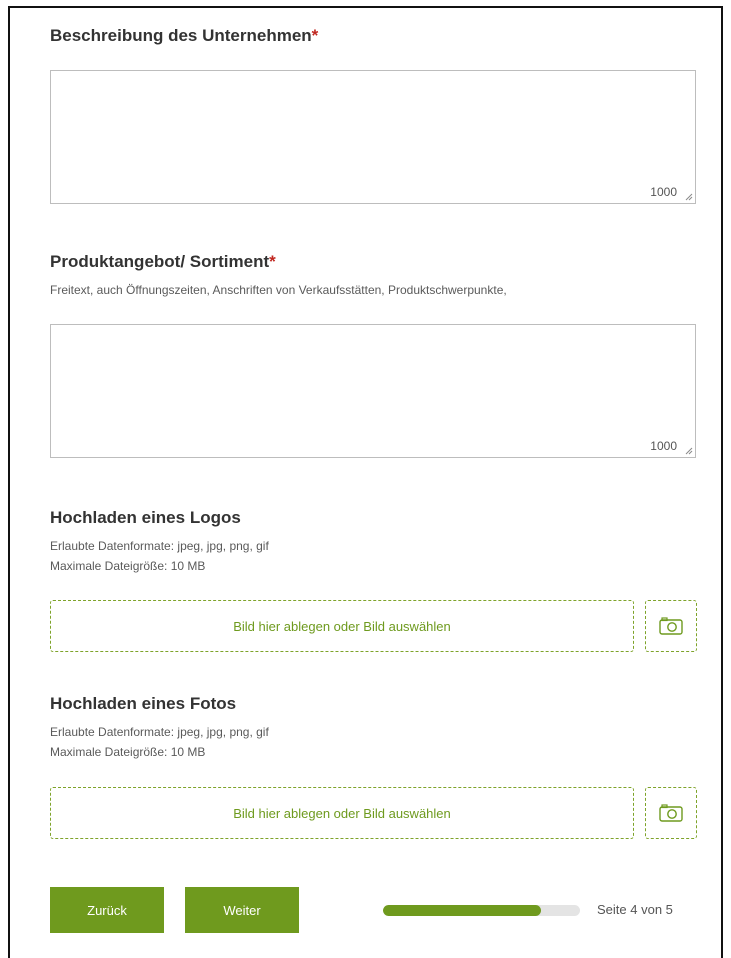  Describe the element at coordinates (242, 910) in the screenshot. I see `next-button: Weiter` at that location.